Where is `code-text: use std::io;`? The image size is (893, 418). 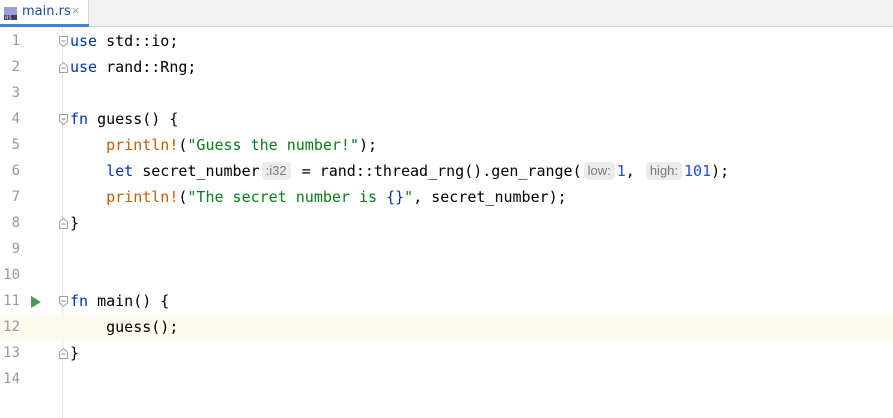
code-text: use std::io; is located at coordinates (124, 41).